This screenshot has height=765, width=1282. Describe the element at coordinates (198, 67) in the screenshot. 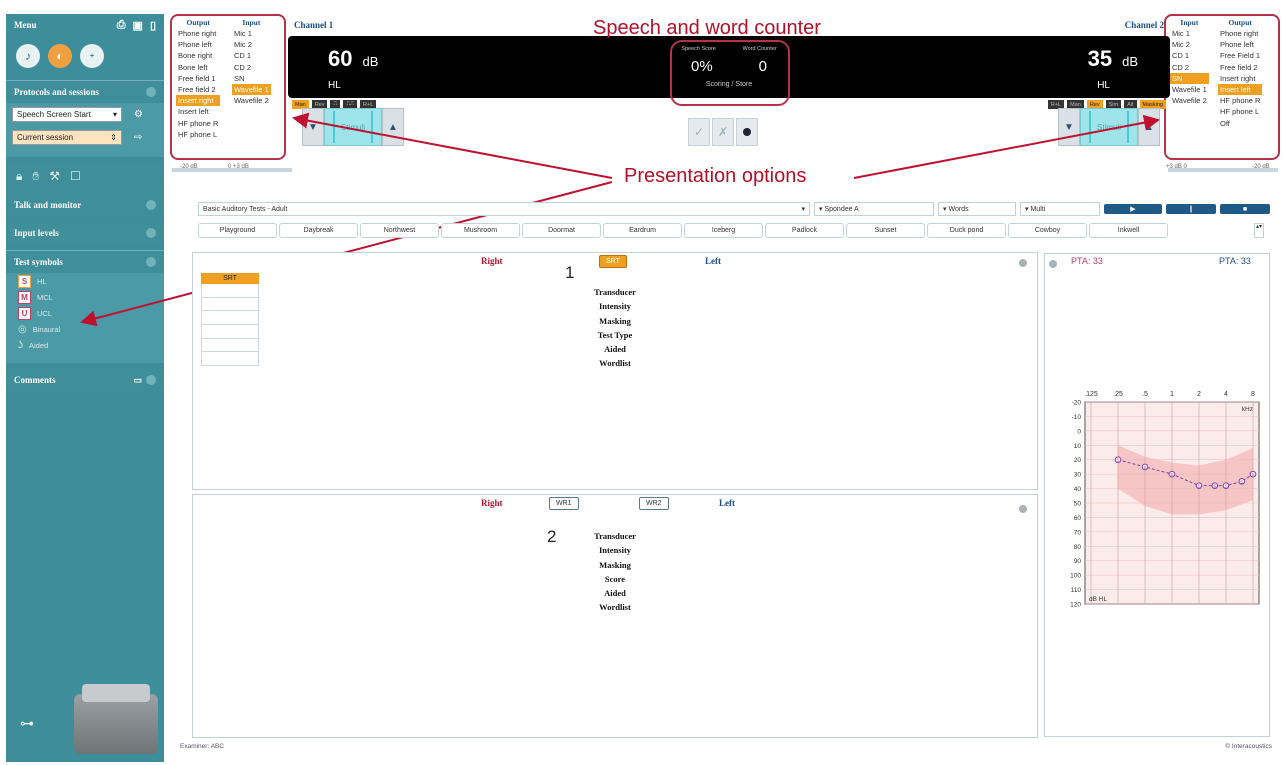

I see `channel1-output-option: Bone left` at that location.